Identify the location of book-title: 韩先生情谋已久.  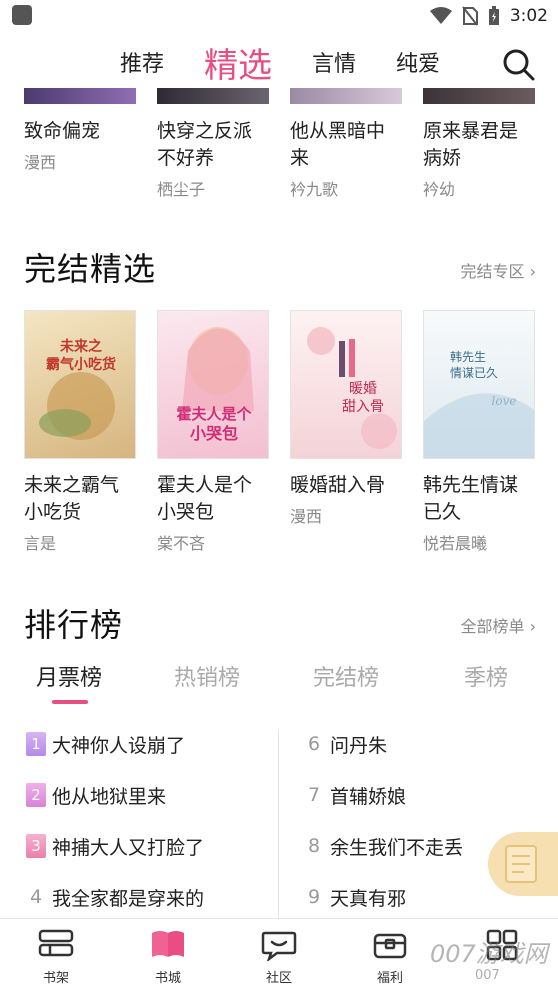
(471, 498).